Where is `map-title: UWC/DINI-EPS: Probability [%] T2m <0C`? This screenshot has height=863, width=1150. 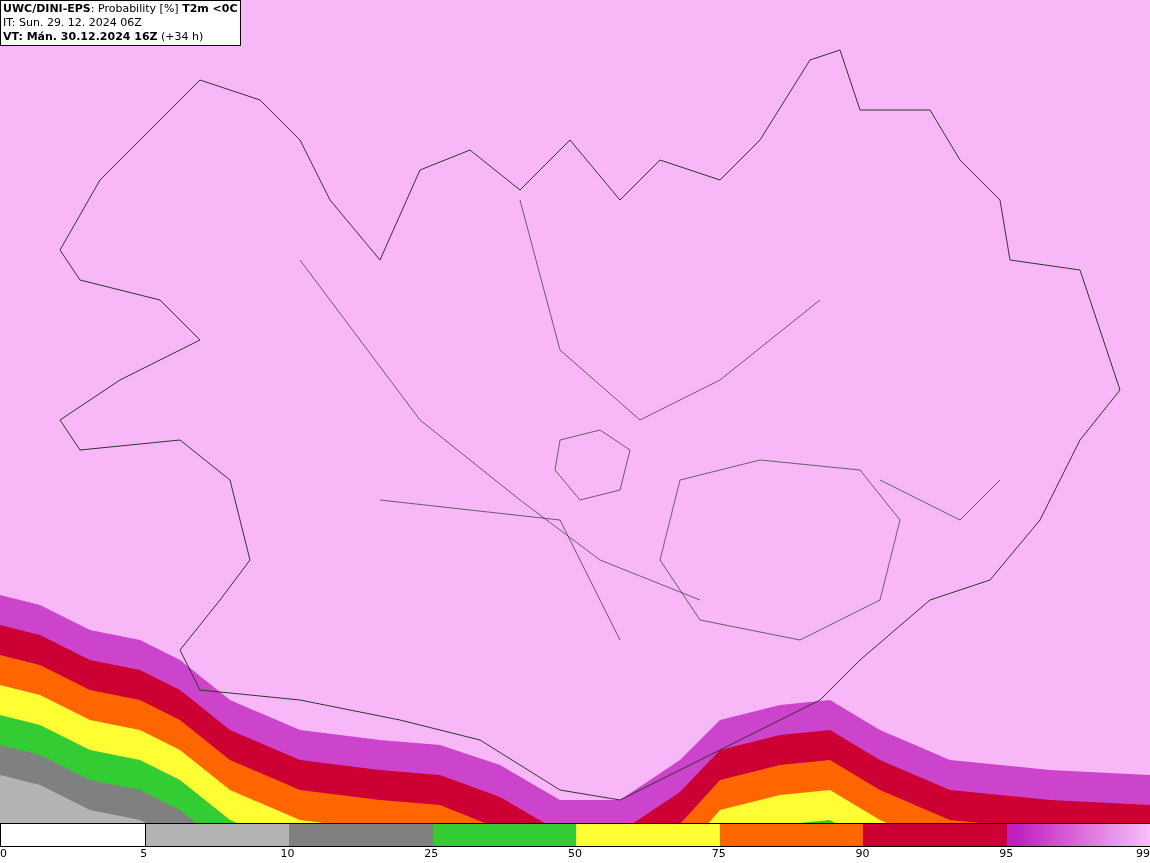
map-title: UWC/DINI-EPS: Probability [%] T2m <0C is located at coordinates (120, 9).